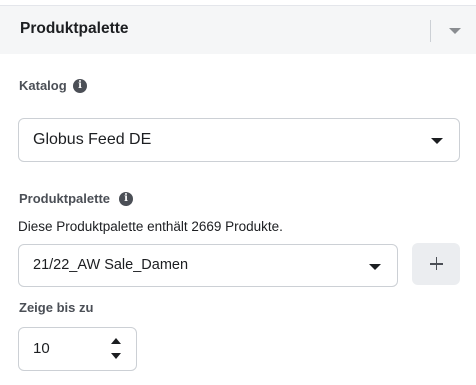  Describe the element at coordinates (111, 265) in the screenshot. I see `product-set-selected-value: 21/22_AW Sale_Damen` at that location.